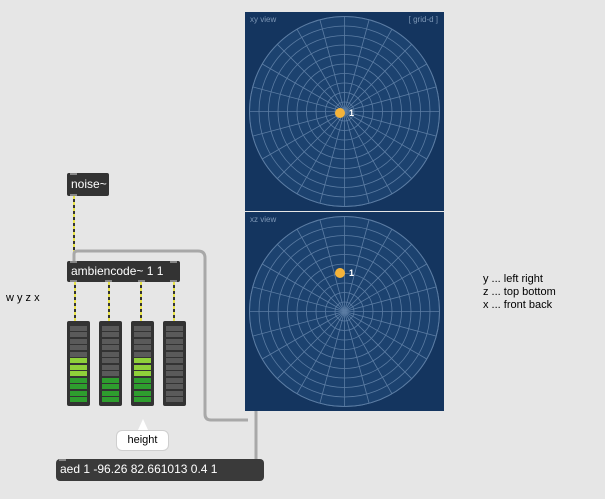  I want to click on height-bubble-comment: height, so click(142, 440).